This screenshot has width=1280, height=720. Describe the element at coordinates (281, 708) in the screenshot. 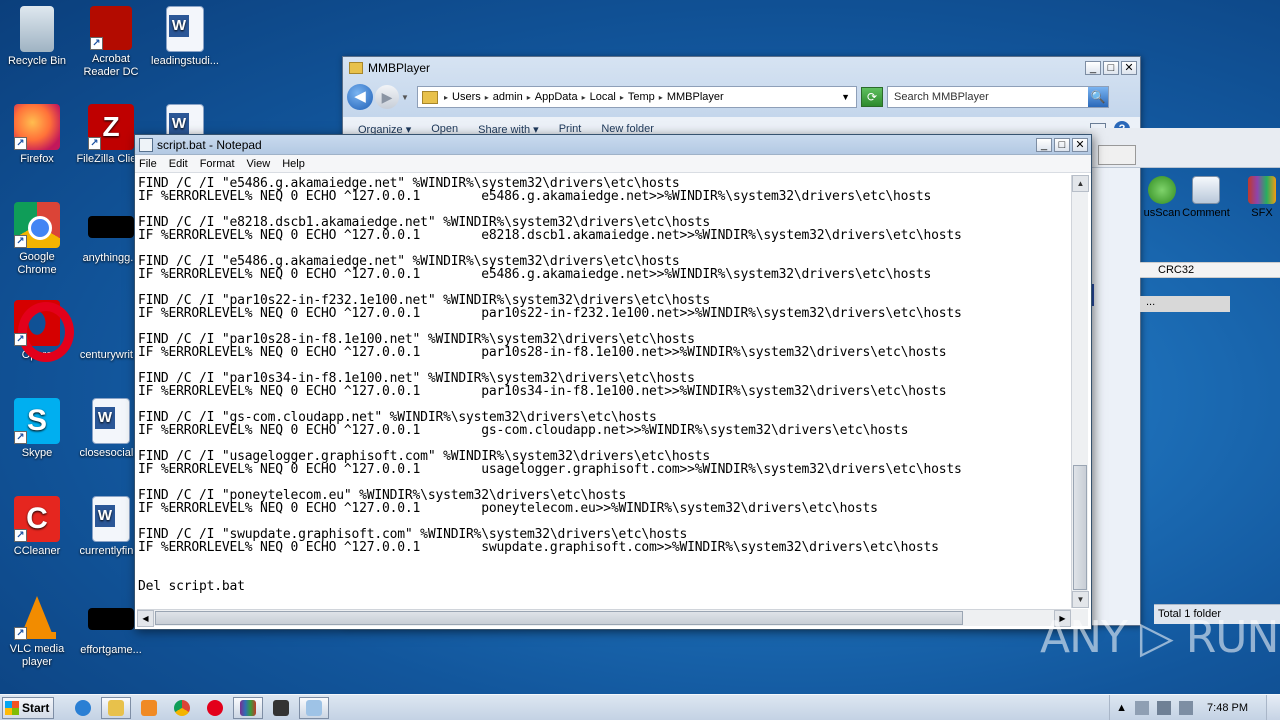

I see `taskbar-save` at that location.